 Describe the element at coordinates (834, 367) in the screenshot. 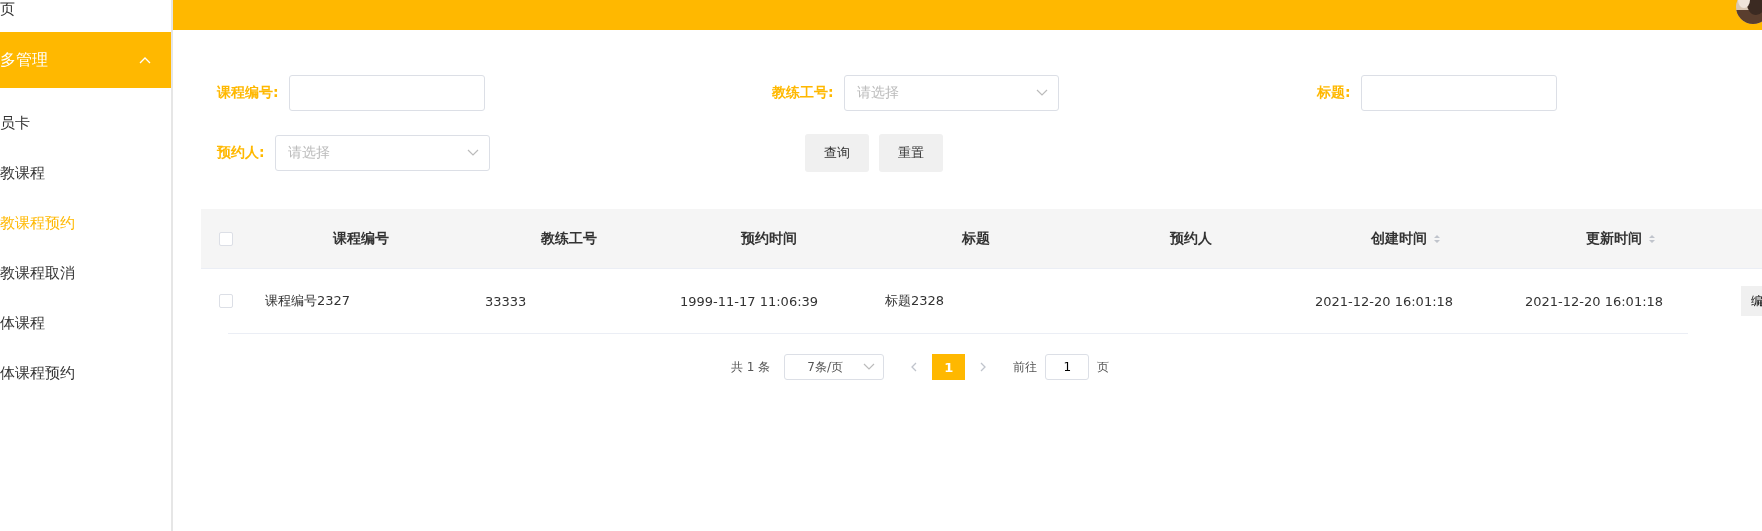

I see `page-size-select: 7条/页` at that location.